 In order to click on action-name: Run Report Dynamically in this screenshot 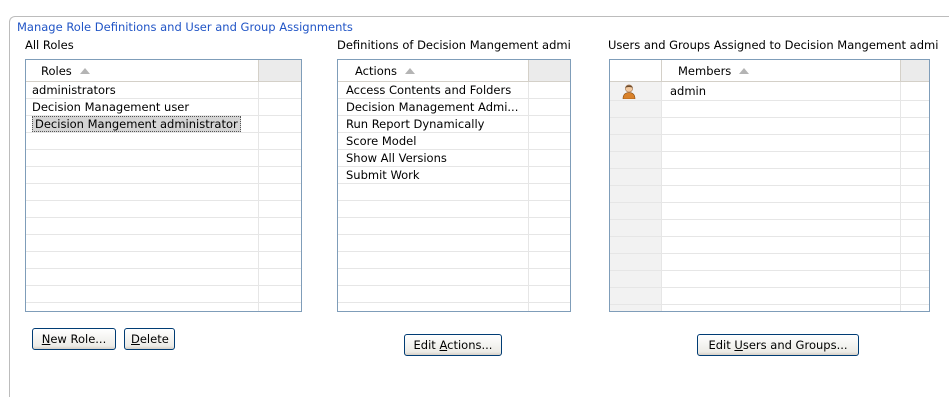, I will do `click(433, 124)`.